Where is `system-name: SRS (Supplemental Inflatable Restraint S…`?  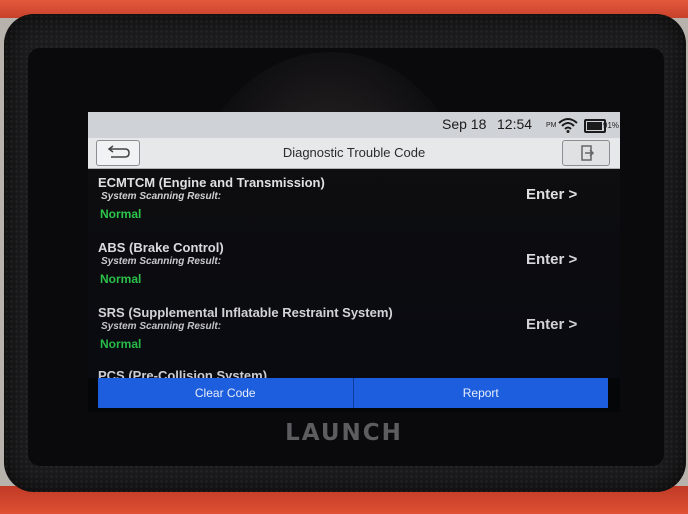 system-name: SRS (Supplemental Inflatable Restraint S… is located at coordinates (245, 312).